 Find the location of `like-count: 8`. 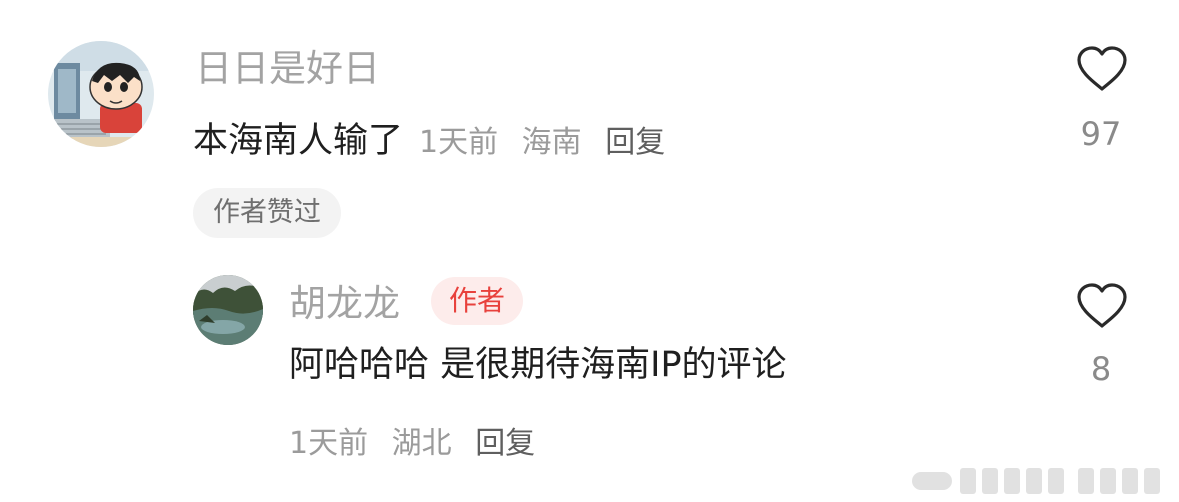

like-count: 8 is located at coordinates (1101, 369).